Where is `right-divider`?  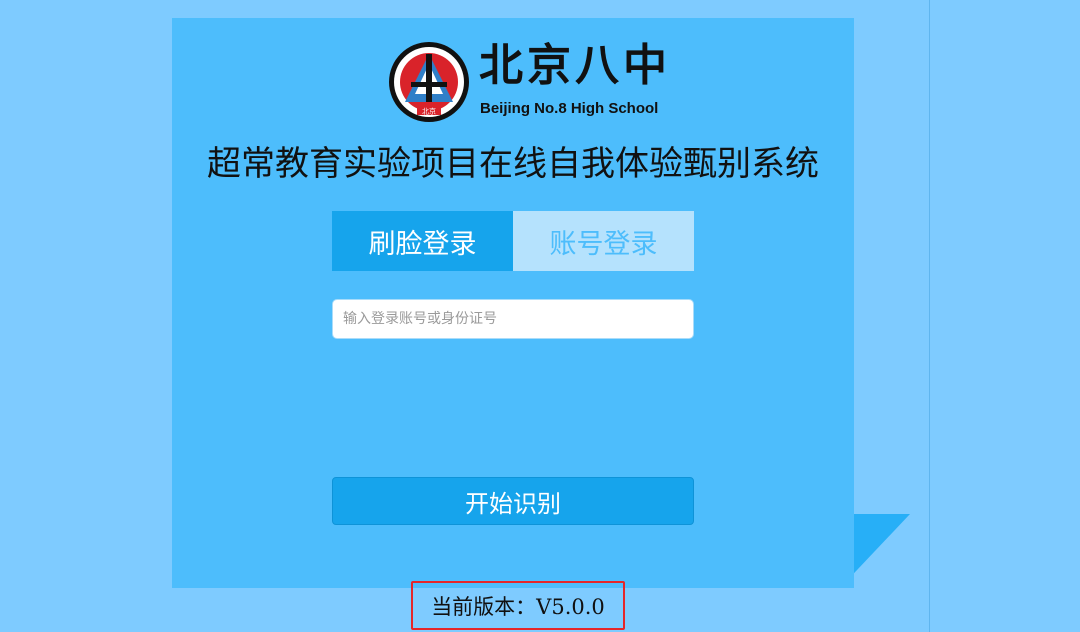 right-divider is located at coordinates (929, 316).